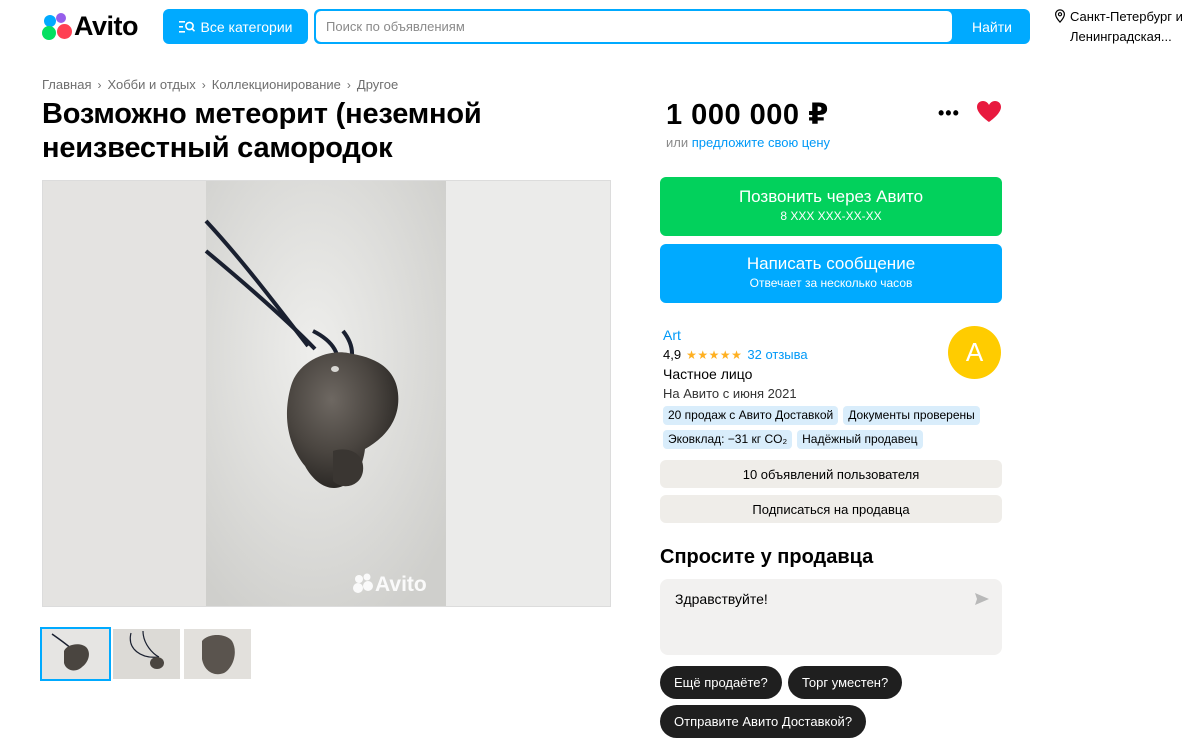  Describe the element at coordinates (728, 439) in the screenshot. I see `badge-eco: Эковклад: −31 кг CO₂` at that location.